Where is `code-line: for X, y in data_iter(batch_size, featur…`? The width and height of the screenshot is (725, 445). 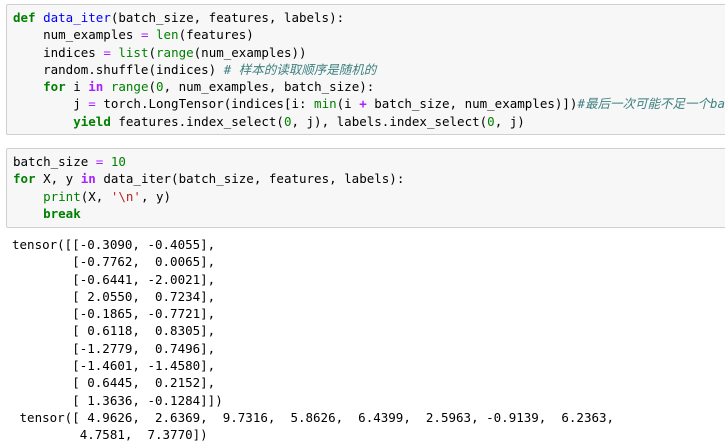
code-line: for X, y in data_iter(batch_size, featur… is located at coordinates (369, 178).